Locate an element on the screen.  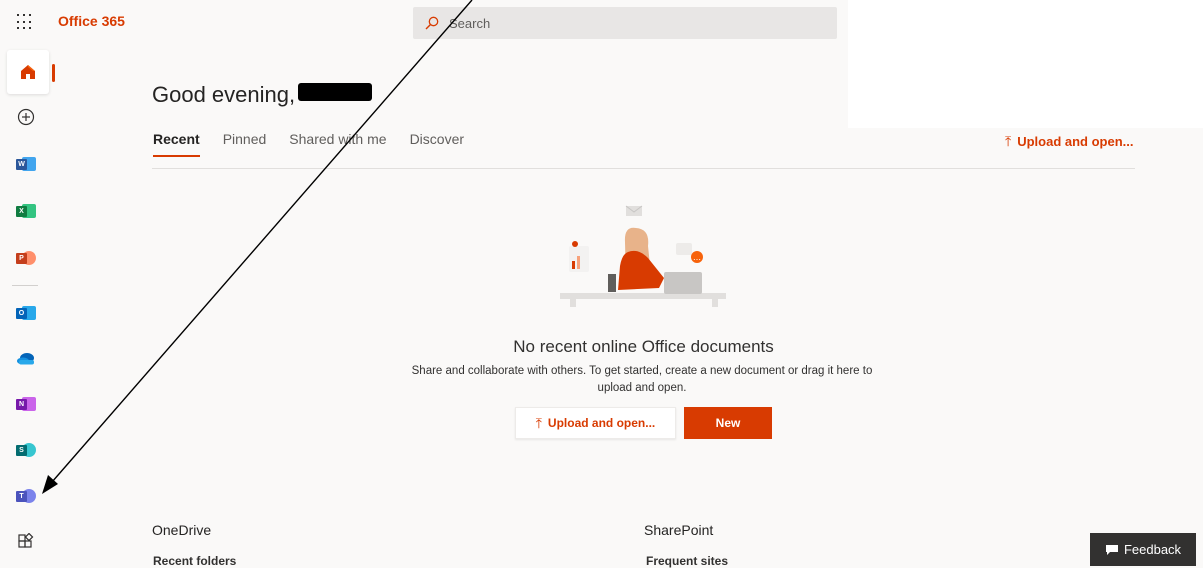
app-rail: W X P O N S T is located at coordinates (27, 305).